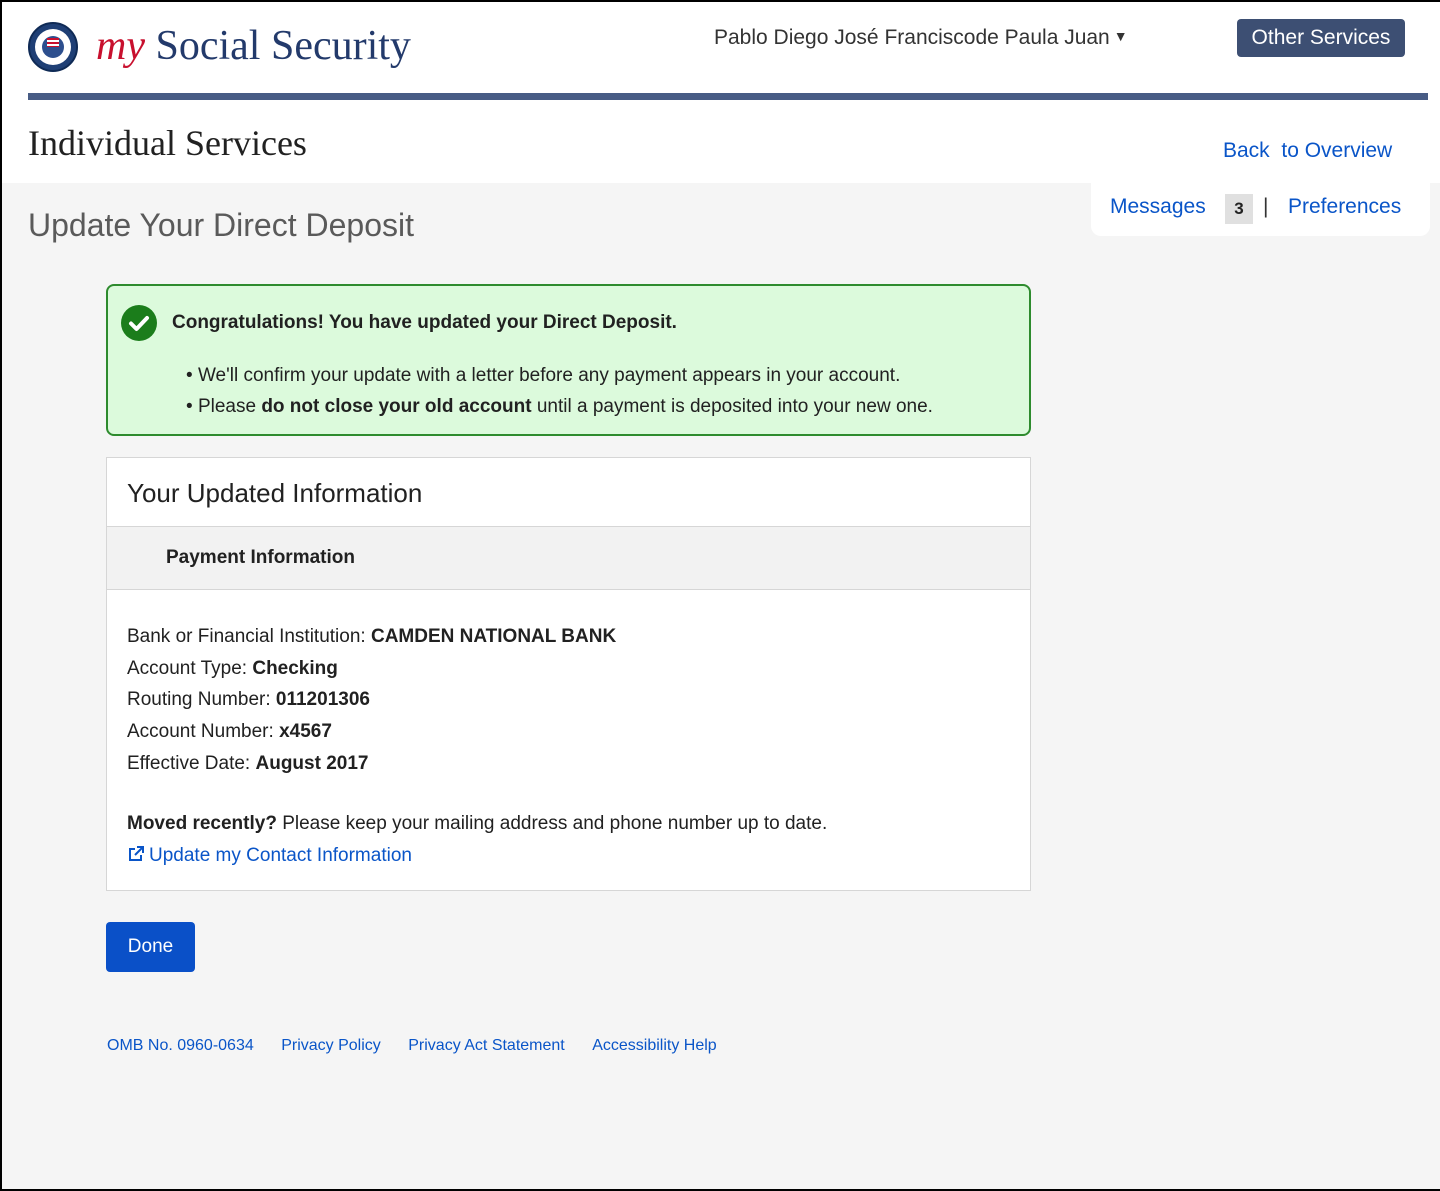 The height and width of the screenshot is (1191, 1440). Describe the element at coordinates (249, 636) in the screenshot. I see `field-label: Bank or Financial Institution:` at that location.